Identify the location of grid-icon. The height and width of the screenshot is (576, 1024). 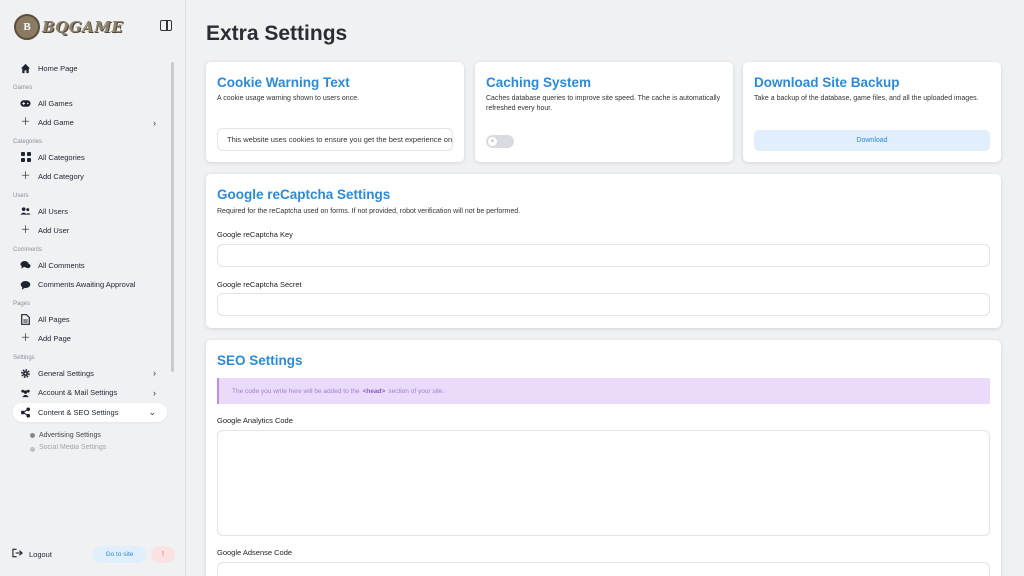
(25, 157).